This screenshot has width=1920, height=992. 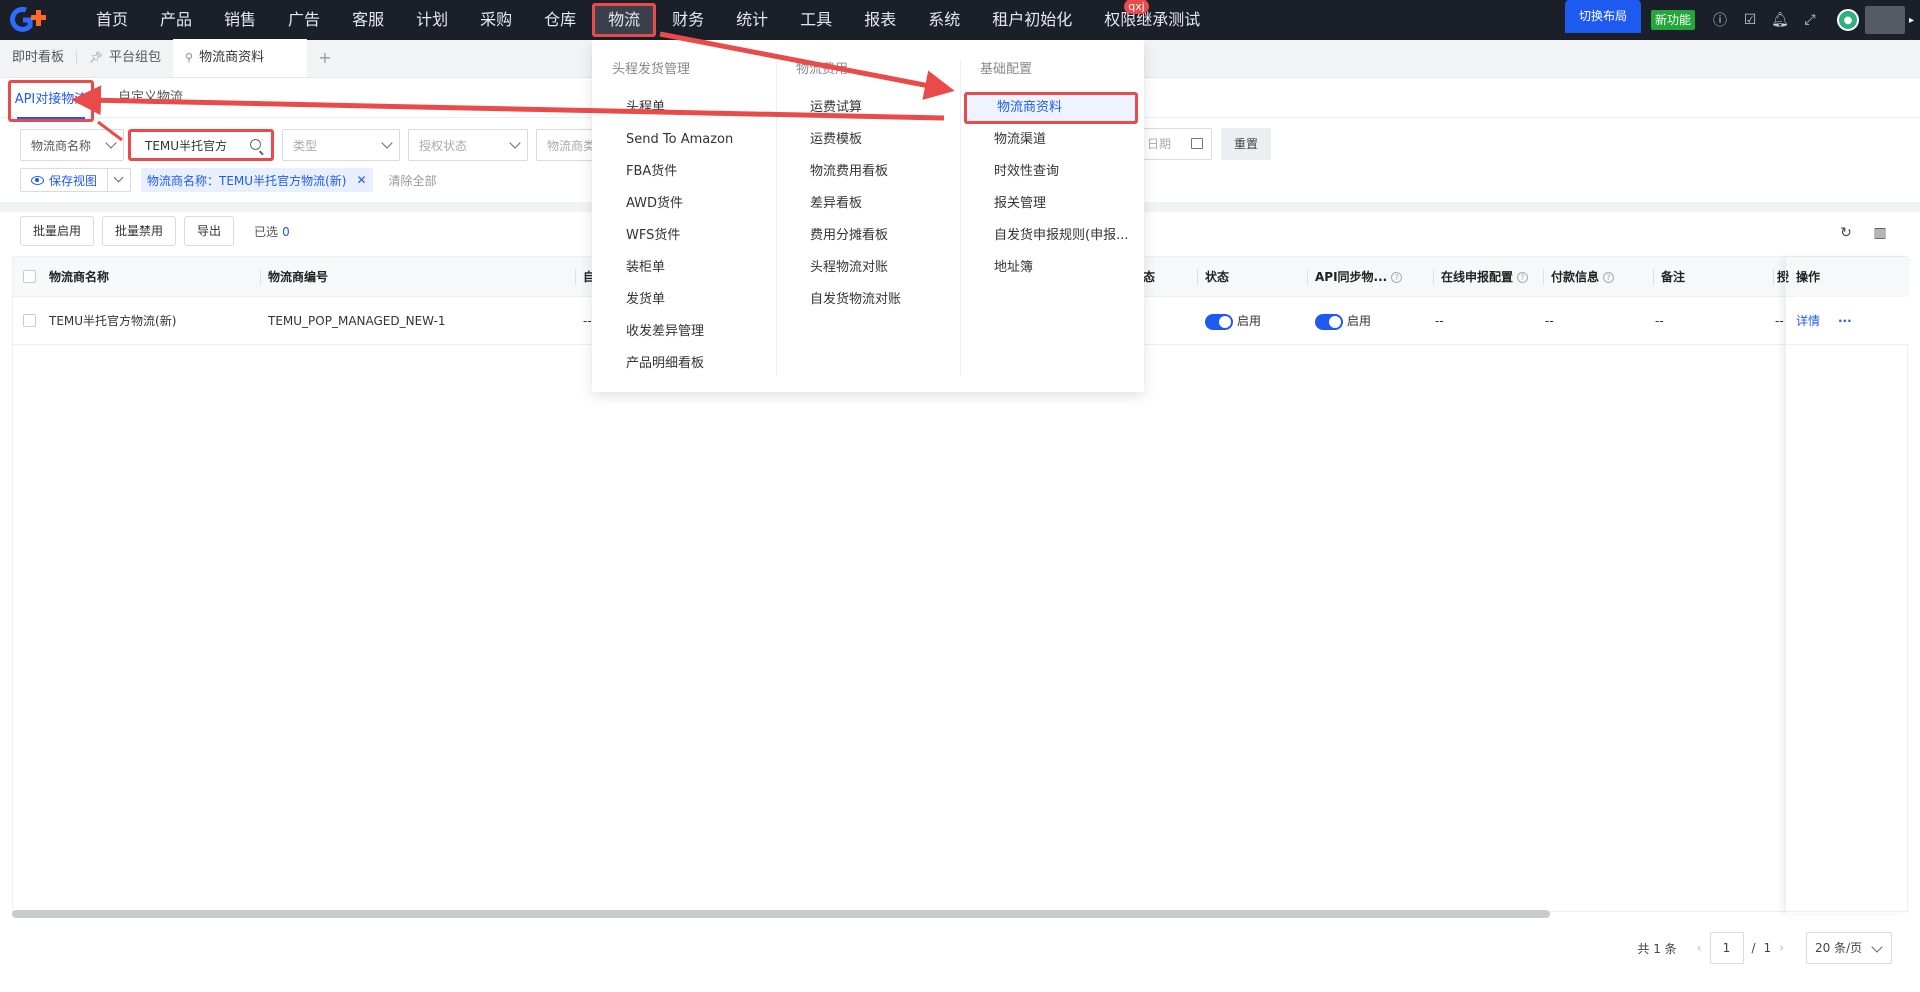 I want to click on clear-all-link: 清除全部, so click(x=413, y=180).